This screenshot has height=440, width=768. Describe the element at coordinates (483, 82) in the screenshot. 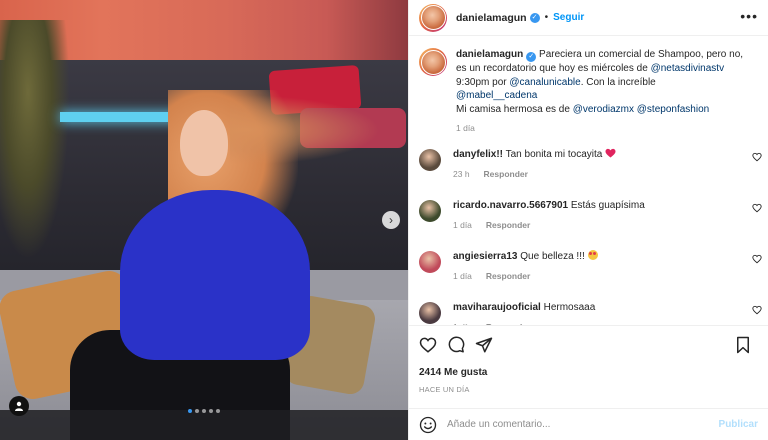

I see `caption-text: 9:30pm por` at that location.